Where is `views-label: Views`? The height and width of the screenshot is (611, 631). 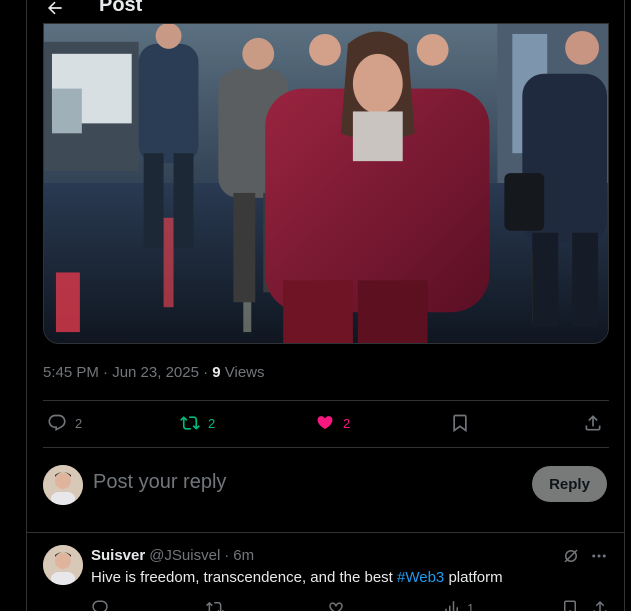 views-label: Views is located at coordinates (242, 372).